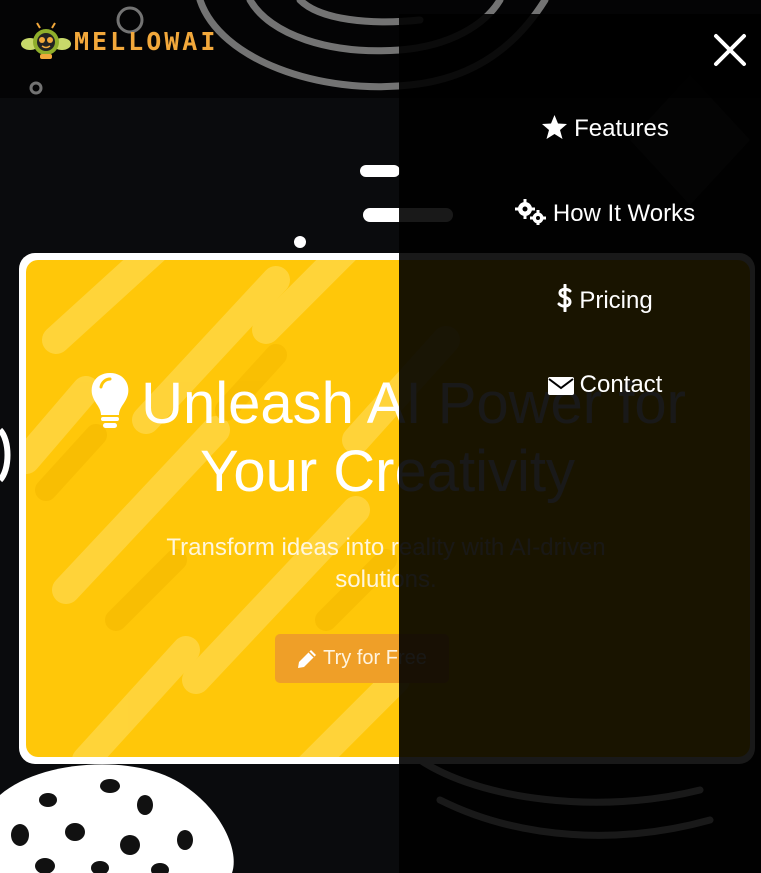  Describe the element at coordinates (621, 128) in the screenshot. I see `nav-item-features-label: Features` at that location.